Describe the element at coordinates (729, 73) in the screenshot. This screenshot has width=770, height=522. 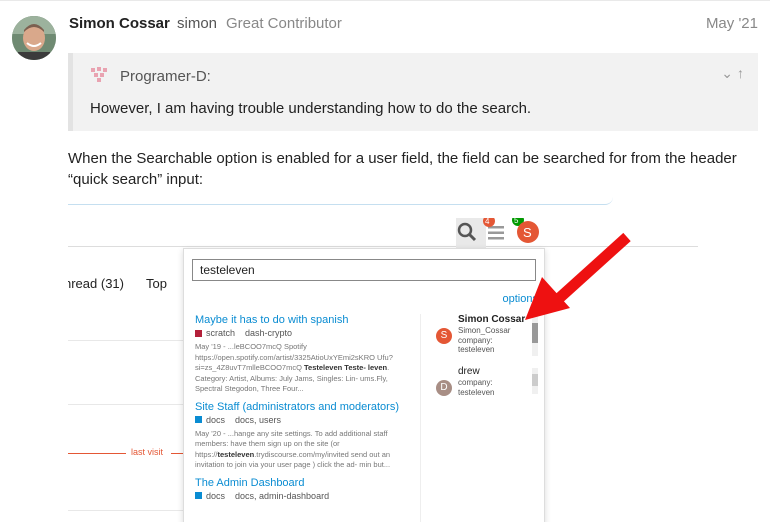
I see `expand-quote-icon: ⌄` at that location.